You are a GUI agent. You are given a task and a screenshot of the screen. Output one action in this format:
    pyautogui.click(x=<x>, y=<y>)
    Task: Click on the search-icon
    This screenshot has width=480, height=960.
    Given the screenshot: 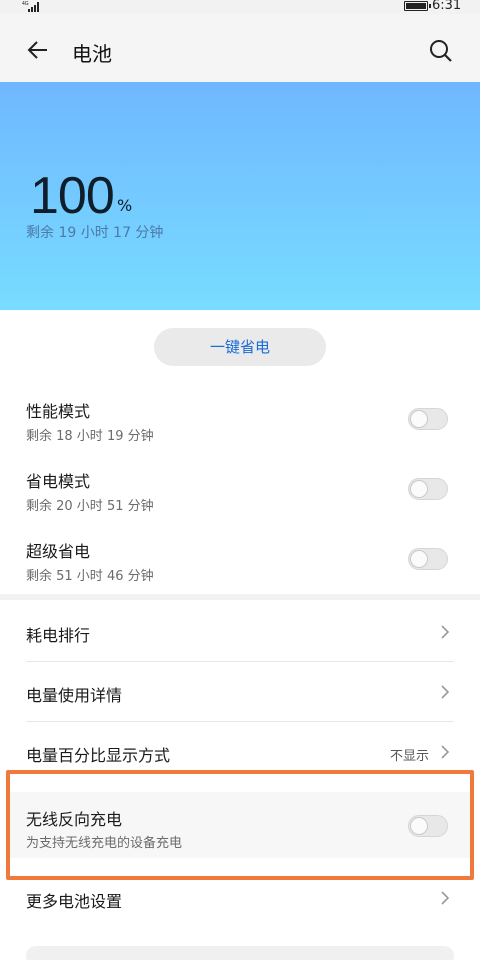 What is the action you would take?
    pyautogui.click(x=441, y=51)
    